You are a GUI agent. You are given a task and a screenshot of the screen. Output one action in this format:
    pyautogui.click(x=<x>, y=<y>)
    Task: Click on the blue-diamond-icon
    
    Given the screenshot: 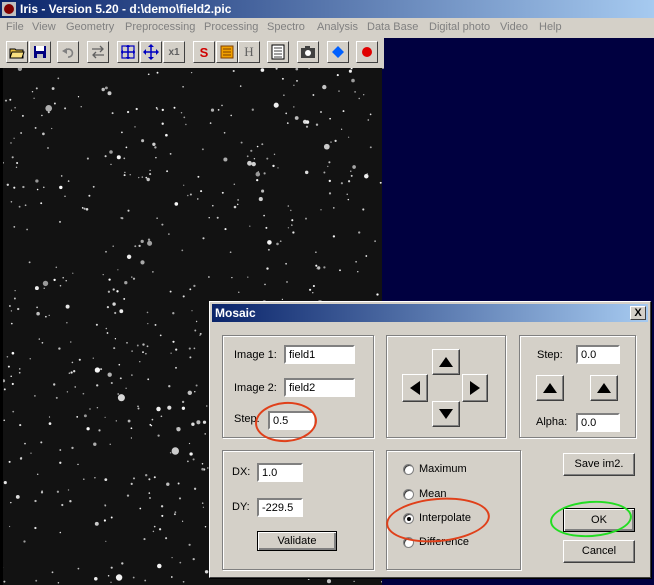 What is the action you would take?
    pyautogui.click(x=338, y=52)
    